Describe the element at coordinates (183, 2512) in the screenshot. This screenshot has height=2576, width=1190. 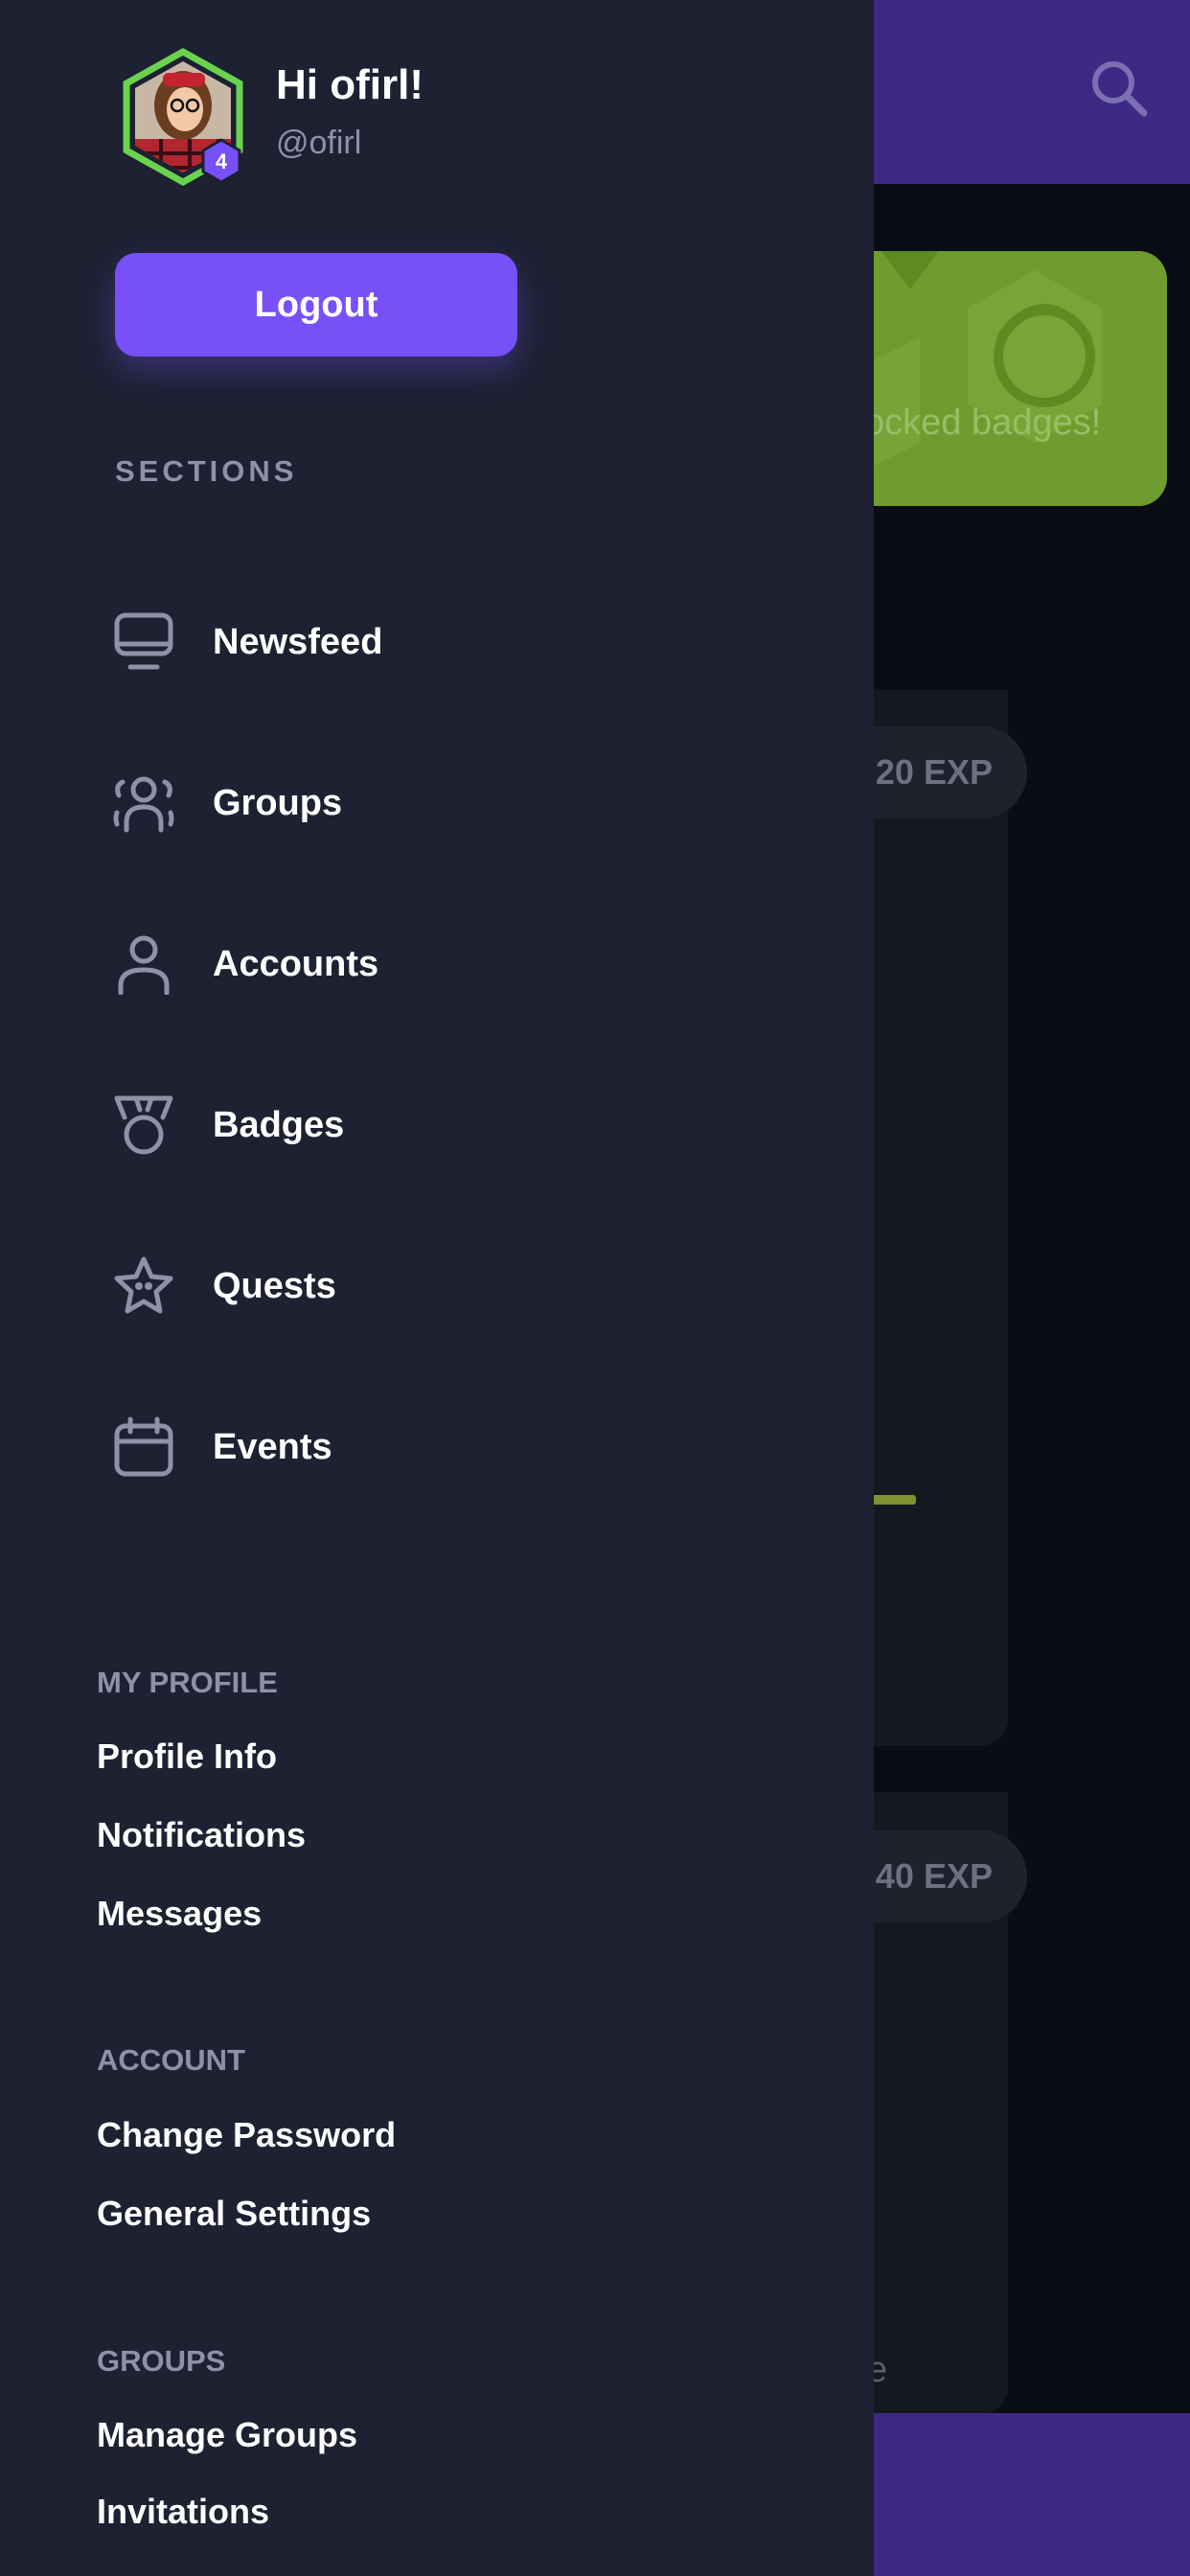
I see `invitations-link: Invitations` at that location.